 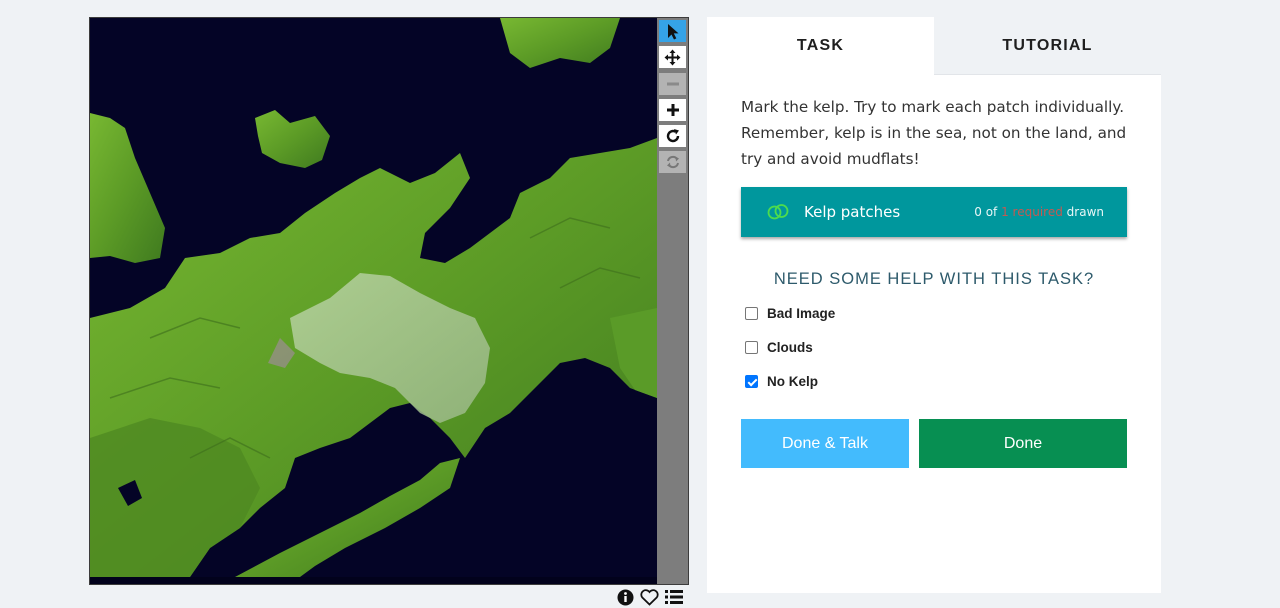 I want to click on reset-icon, so click(x=673, y=162).